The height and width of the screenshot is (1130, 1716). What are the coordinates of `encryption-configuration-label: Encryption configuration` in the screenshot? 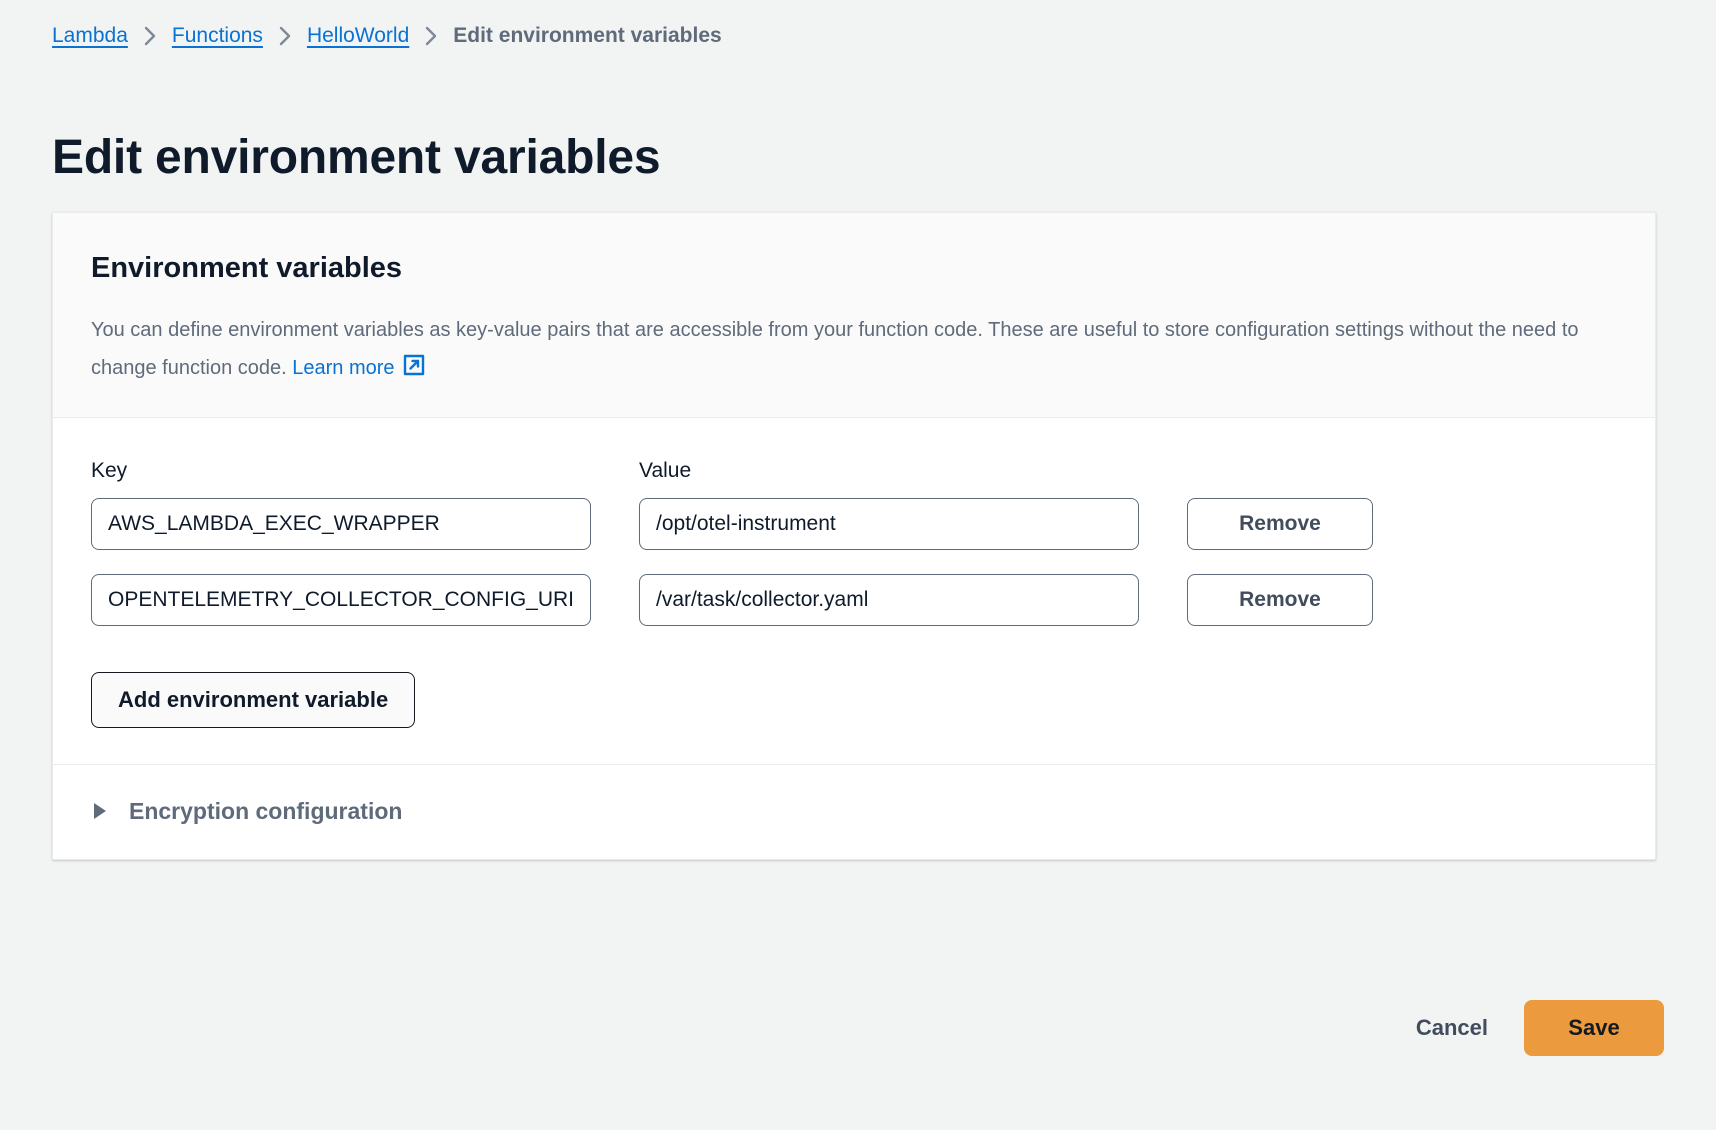 It's located at (266, 811).